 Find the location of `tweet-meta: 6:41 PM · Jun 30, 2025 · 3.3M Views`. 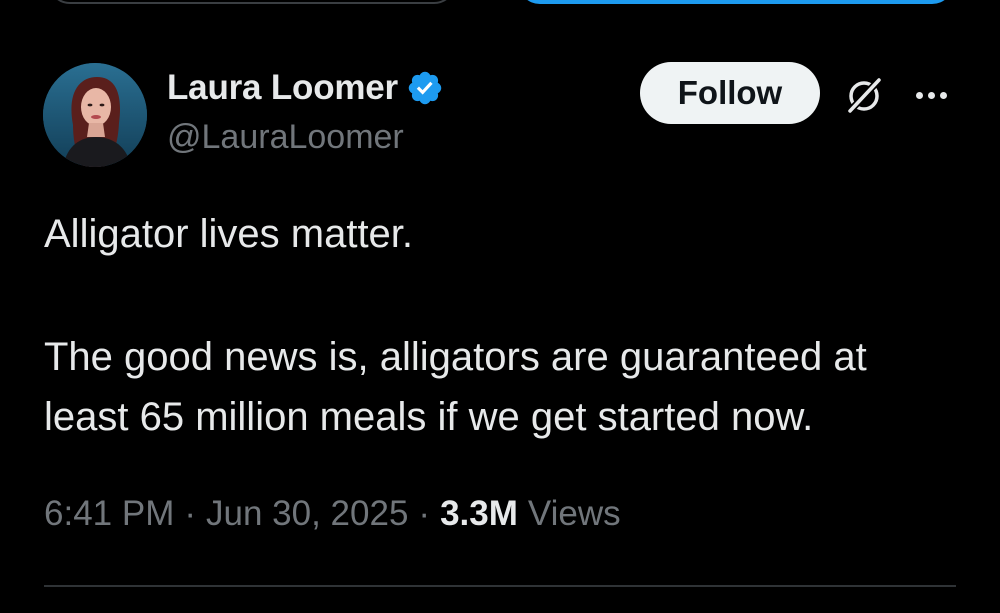

tweet-meta: 6:41 PM · Jun 30, 2025 · 3.3M Views is located at coordinates (332, 514).